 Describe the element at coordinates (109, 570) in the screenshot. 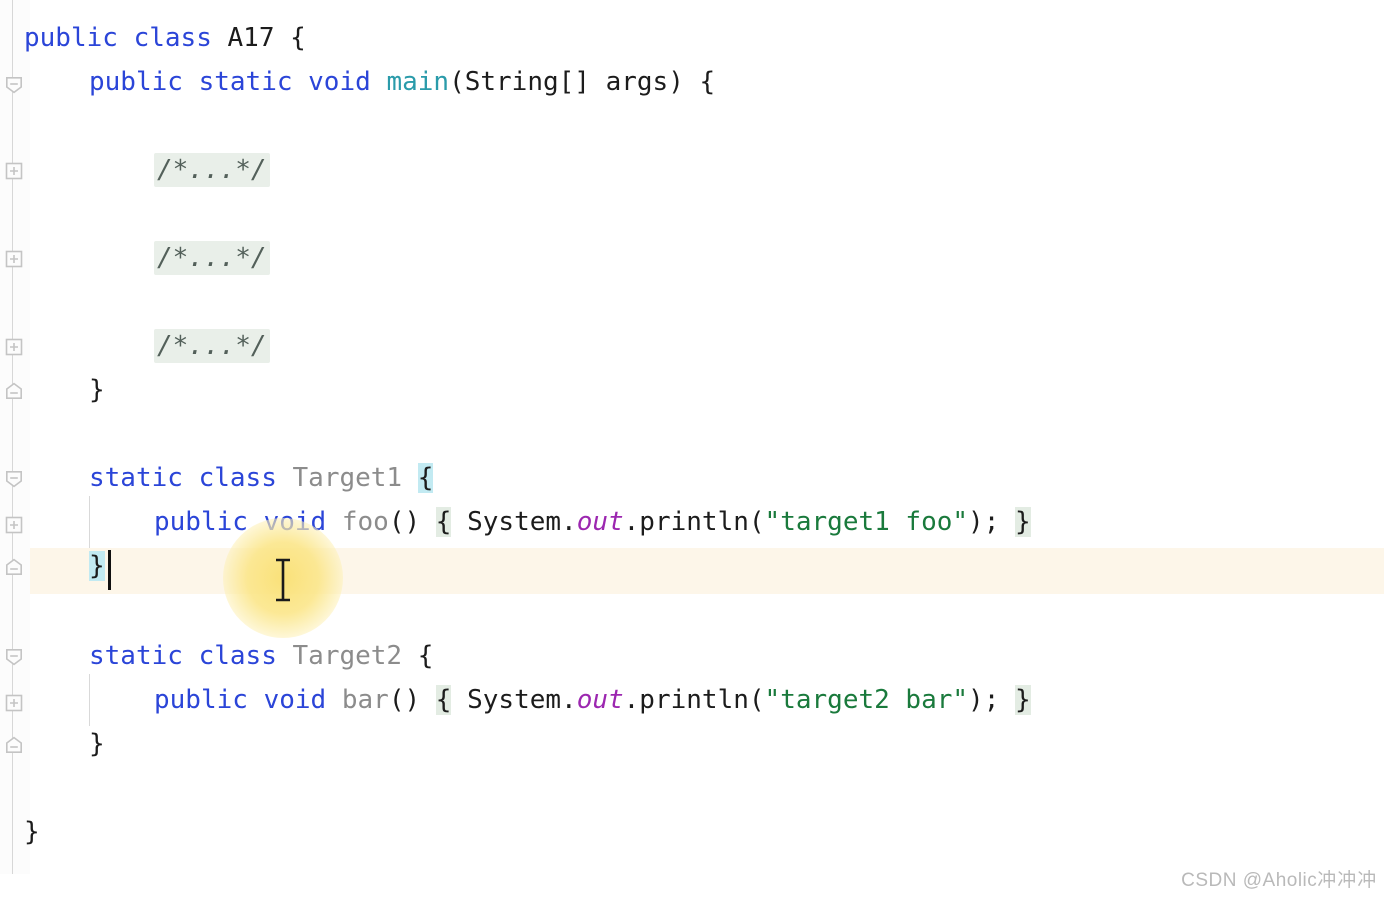

I see `text-caret` at that location.